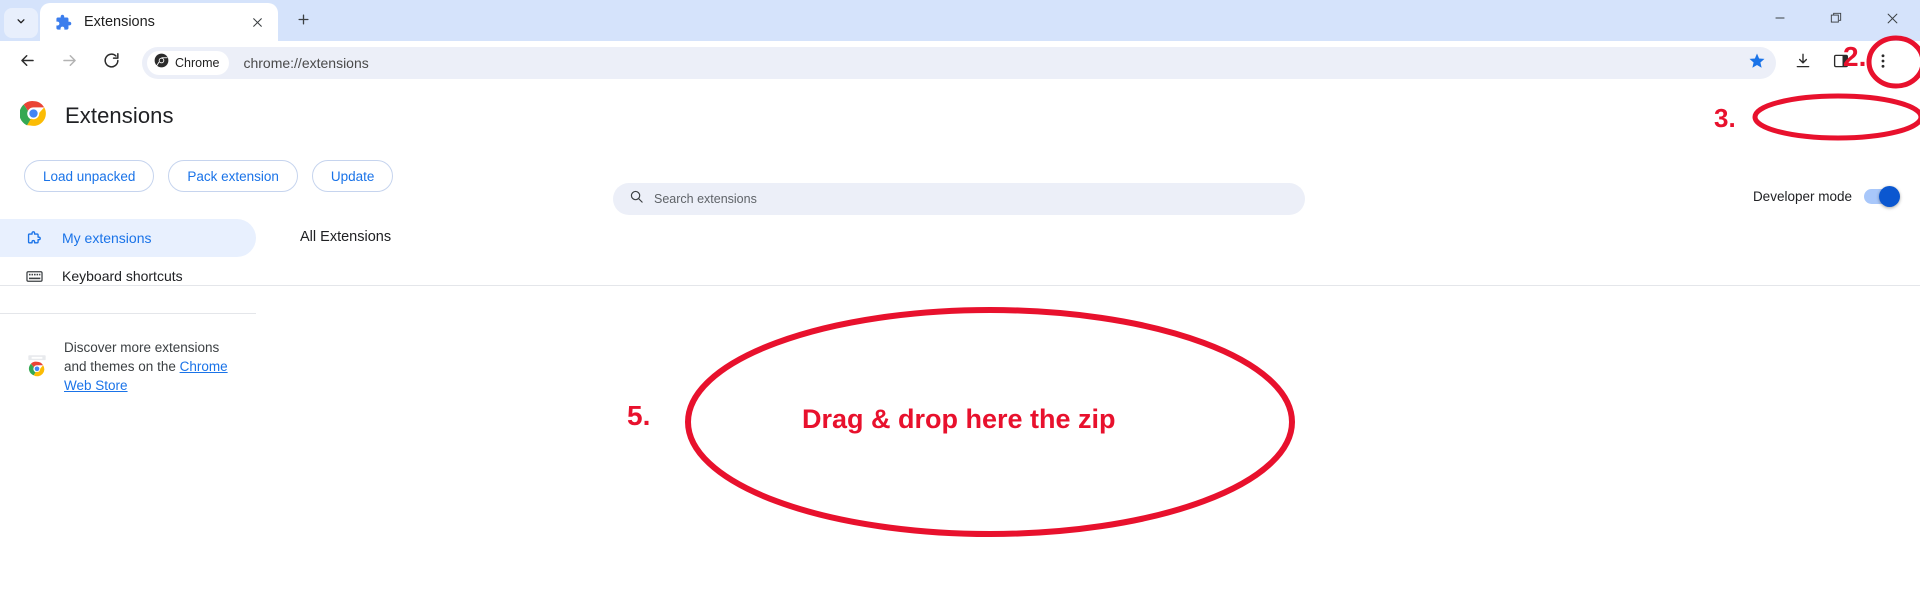 This screenshot has width=1920, height=608. I want to click on maximize-button, so click(1836, 20).